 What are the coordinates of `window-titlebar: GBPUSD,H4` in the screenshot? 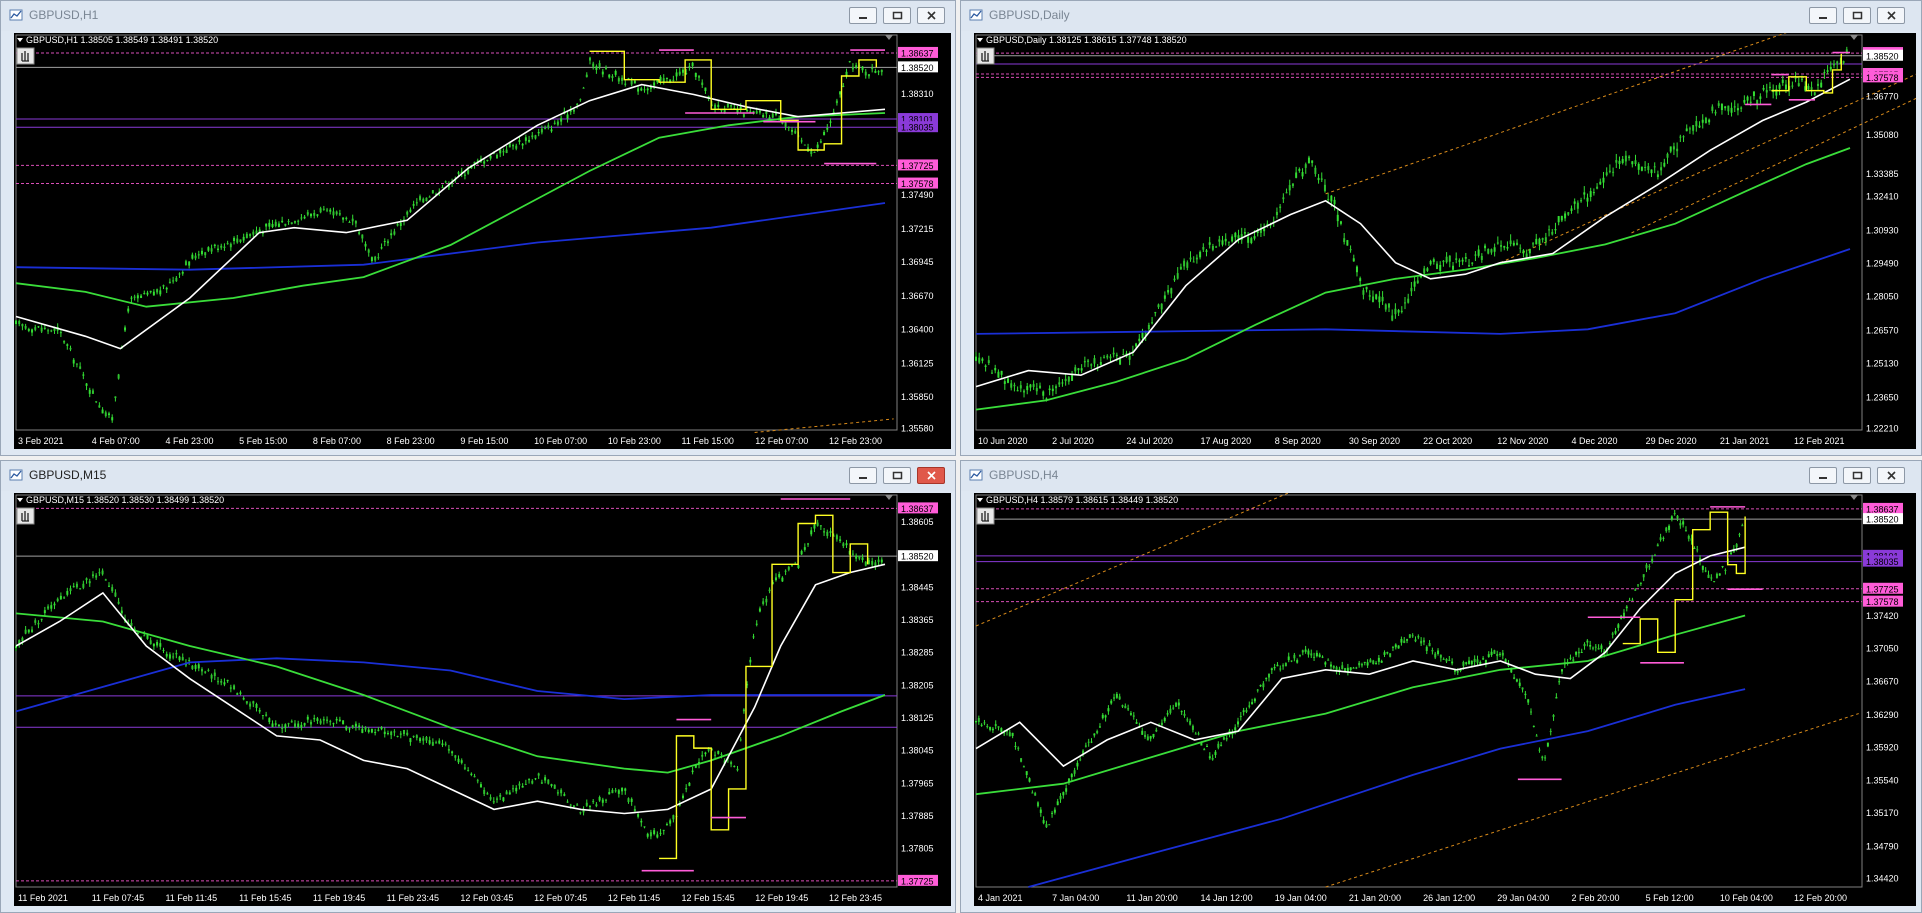 It's located at (1441, 476).